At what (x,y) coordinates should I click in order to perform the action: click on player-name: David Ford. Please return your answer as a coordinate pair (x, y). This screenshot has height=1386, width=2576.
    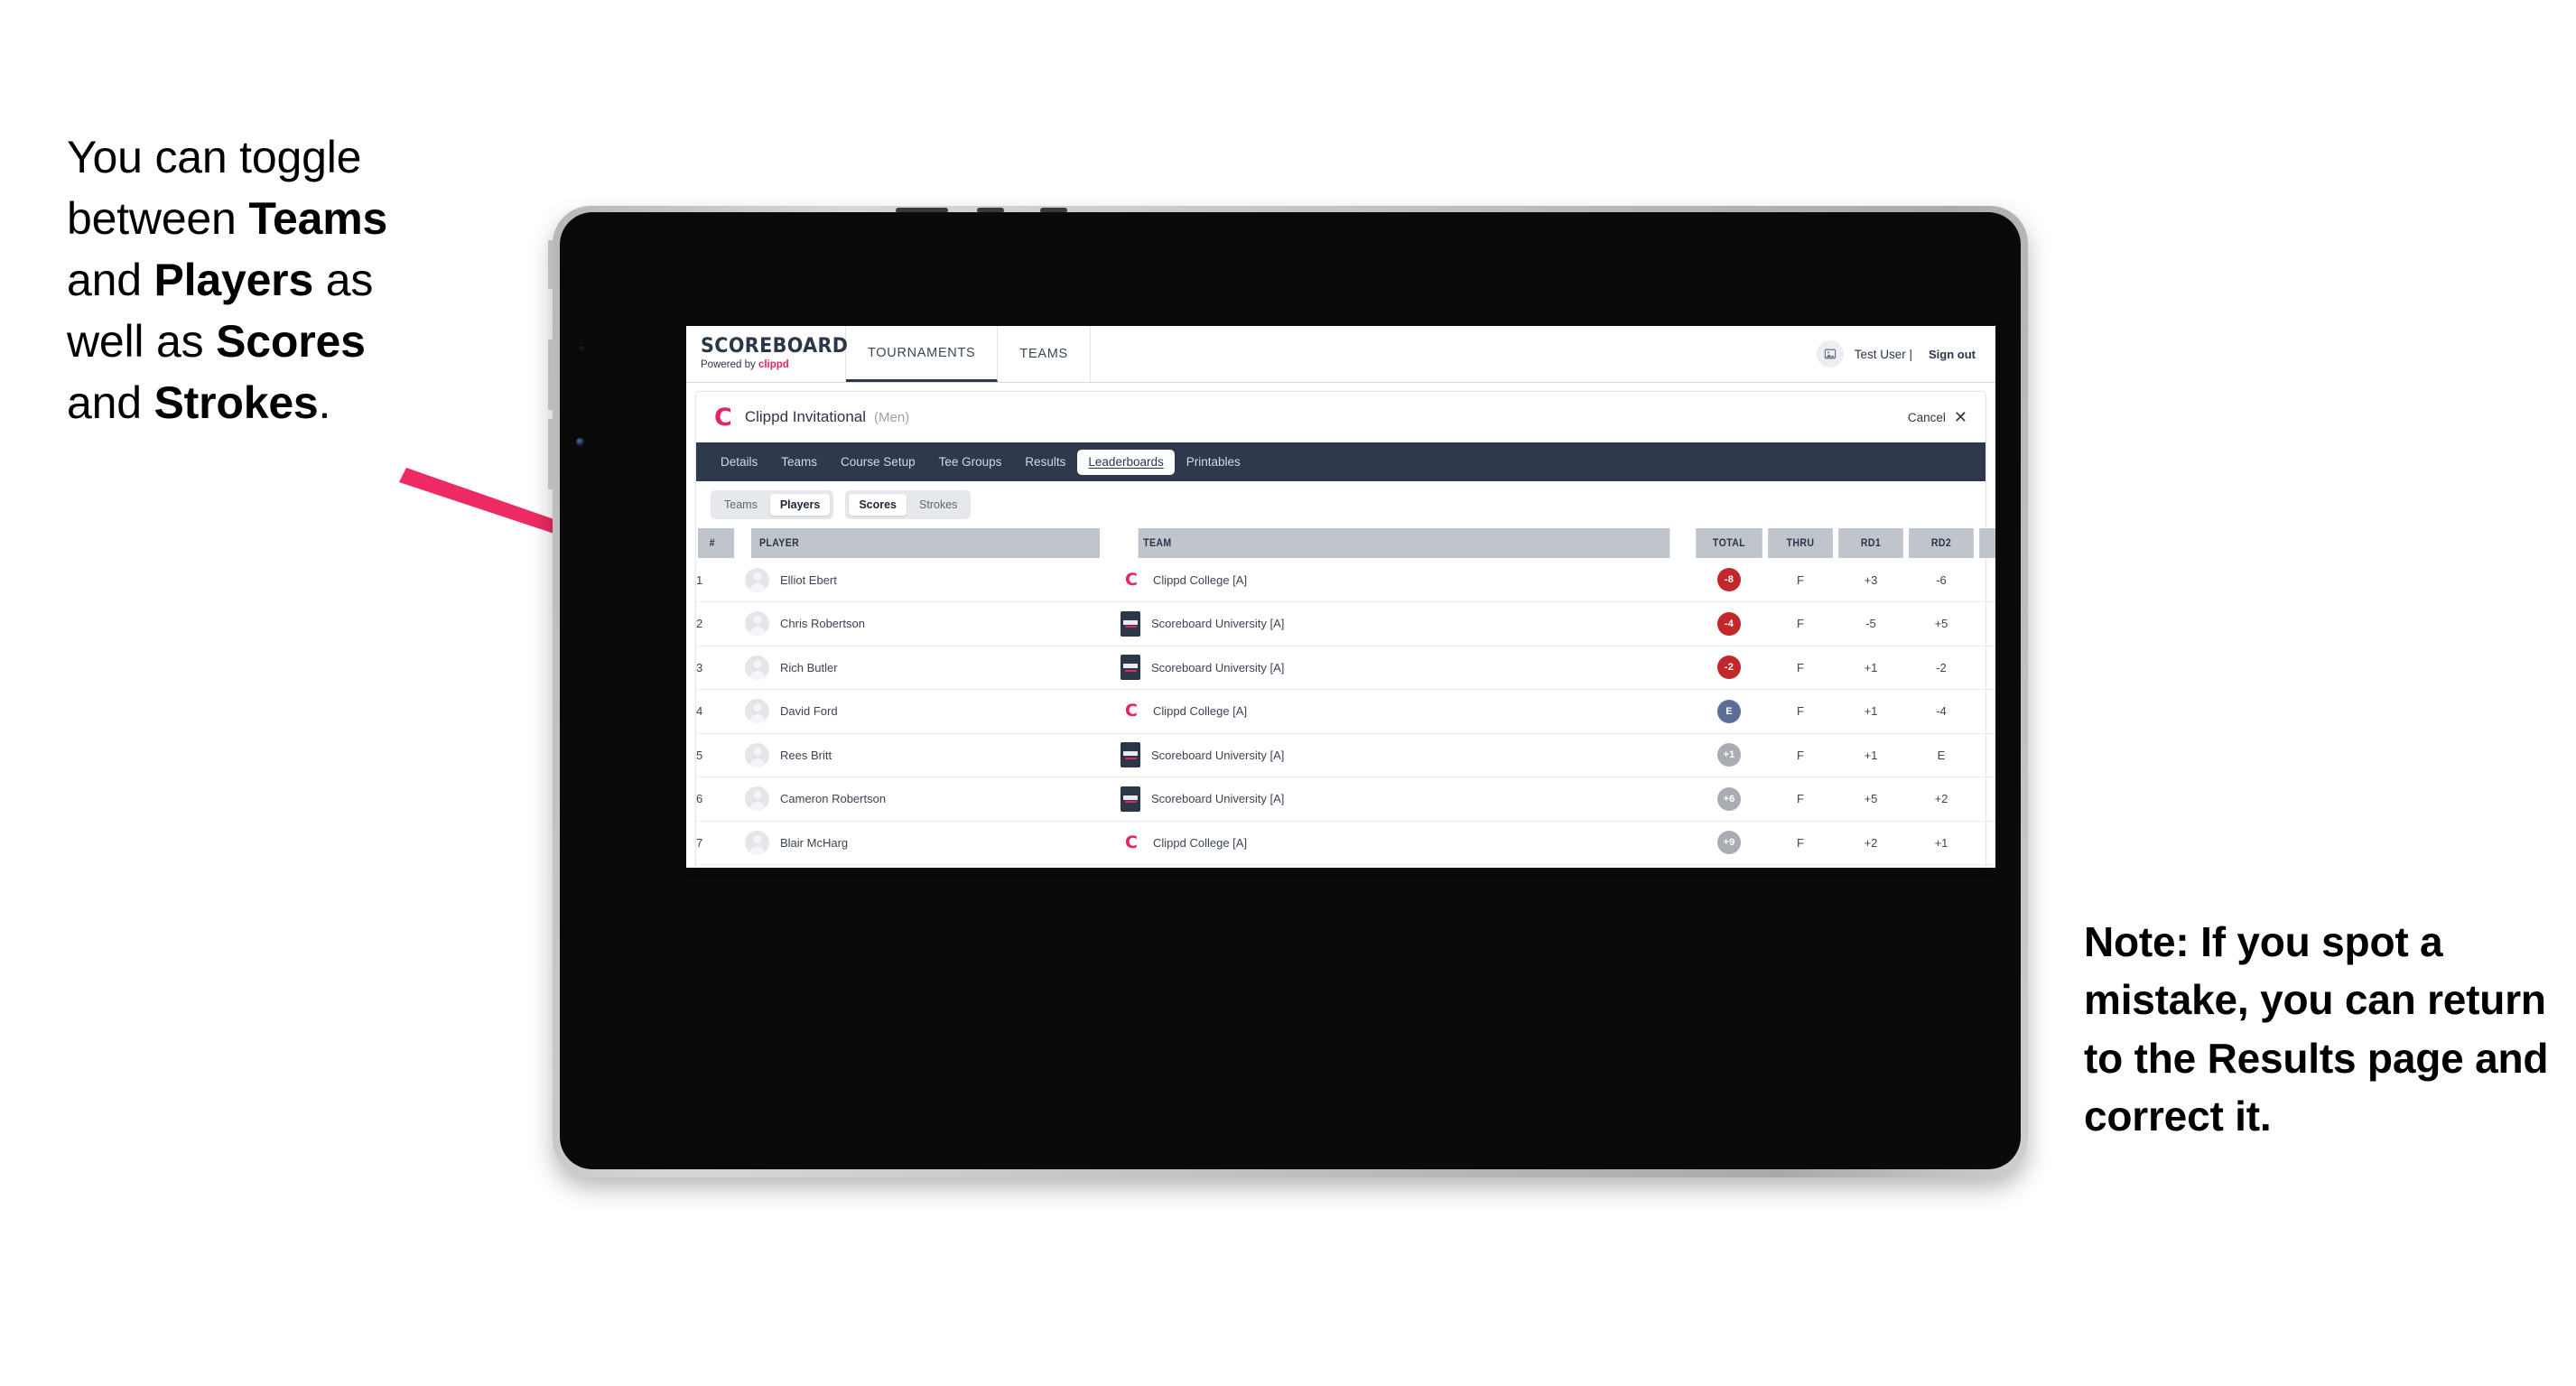
    Looking at the image, I should click on (809, 712).